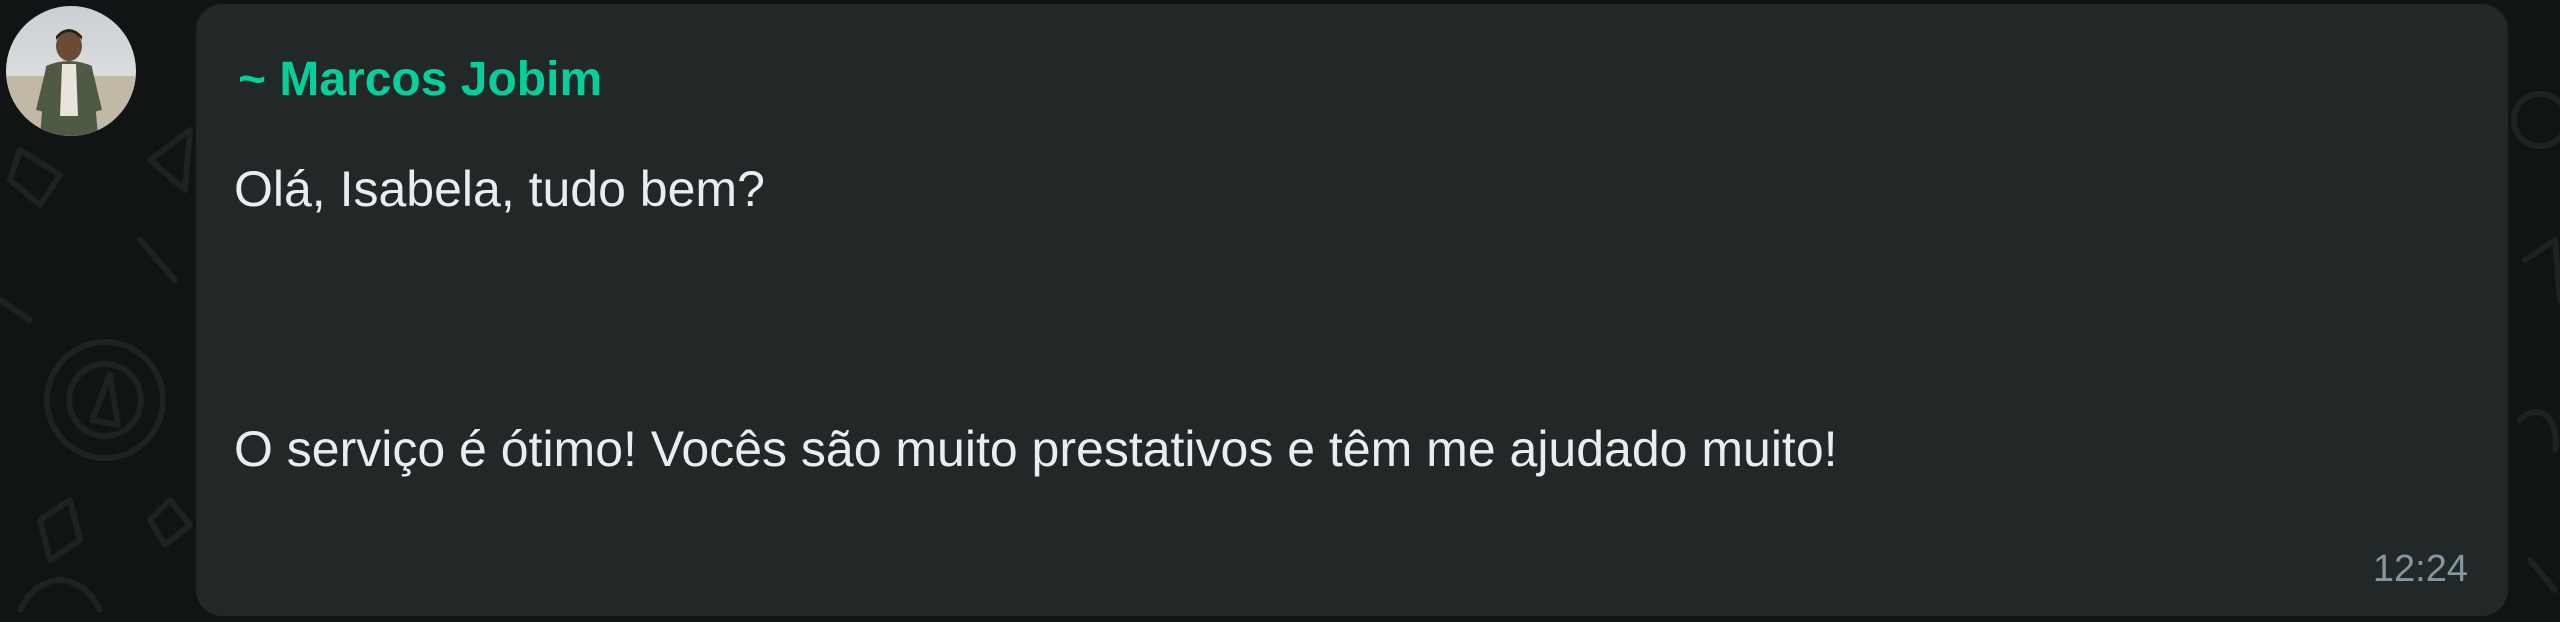 The image size is (2560, 622). I want to click on sender-name: ~ Marcos Jobim, so click(420, 80).